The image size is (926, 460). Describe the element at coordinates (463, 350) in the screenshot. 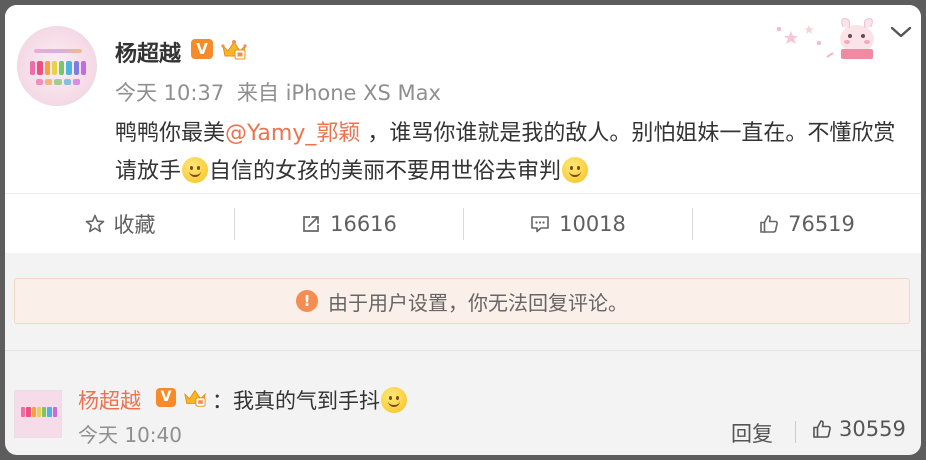

I see `divider` at that location.